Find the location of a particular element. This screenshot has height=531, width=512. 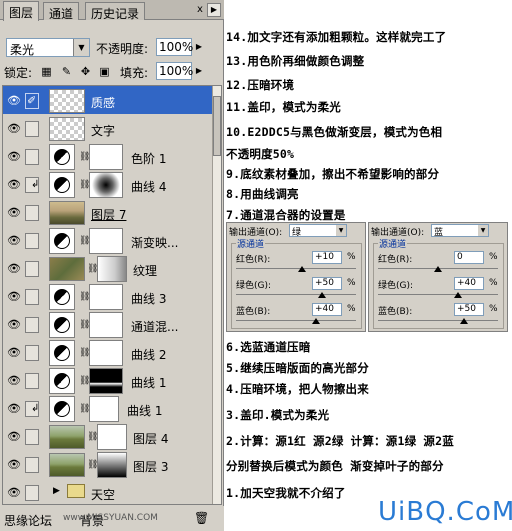

green-input: +50 is located at coordinates (327, 283).